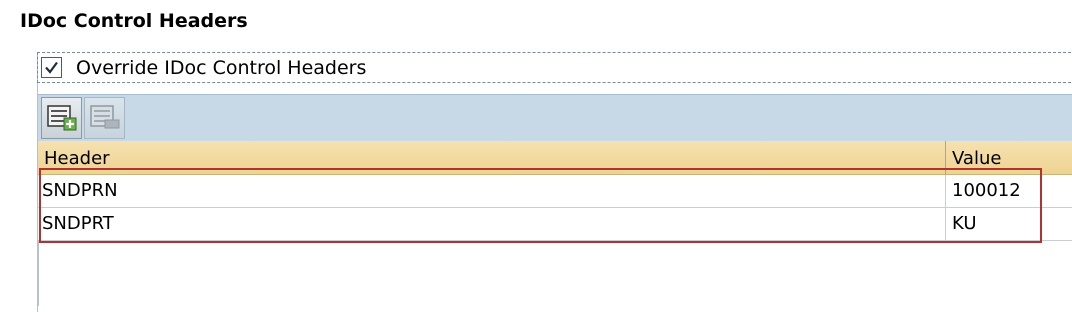 This screenshot has height=312, width=1072. Describe the element at coordinates (38, 273) in the screenshot. I see `group-left-border` at that location.